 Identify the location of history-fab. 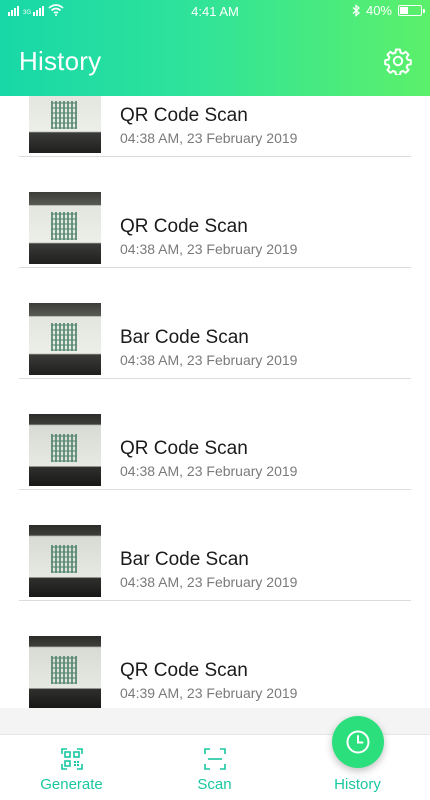
(358, 742).